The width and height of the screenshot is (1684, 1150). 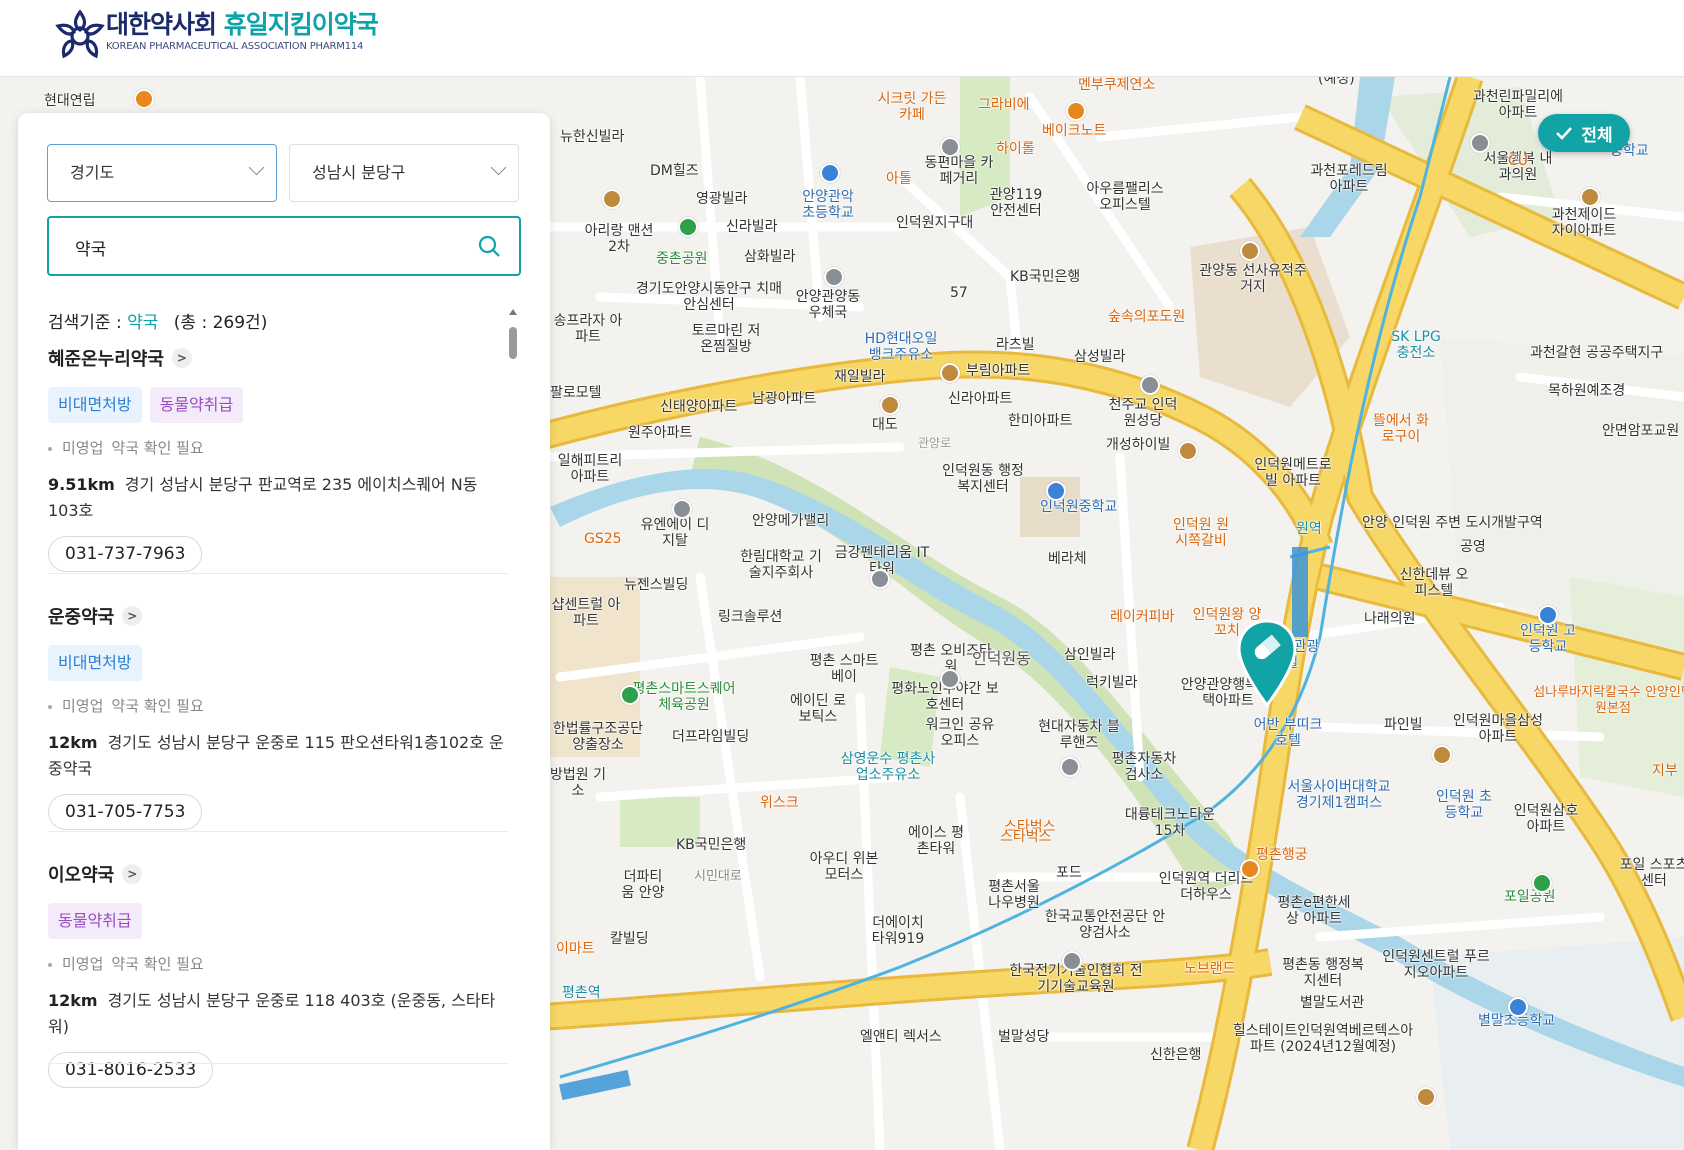 What do you see at coordinates (489, 246) in the screenshot?
I see `search-icon` at bounding box center [489, 246].